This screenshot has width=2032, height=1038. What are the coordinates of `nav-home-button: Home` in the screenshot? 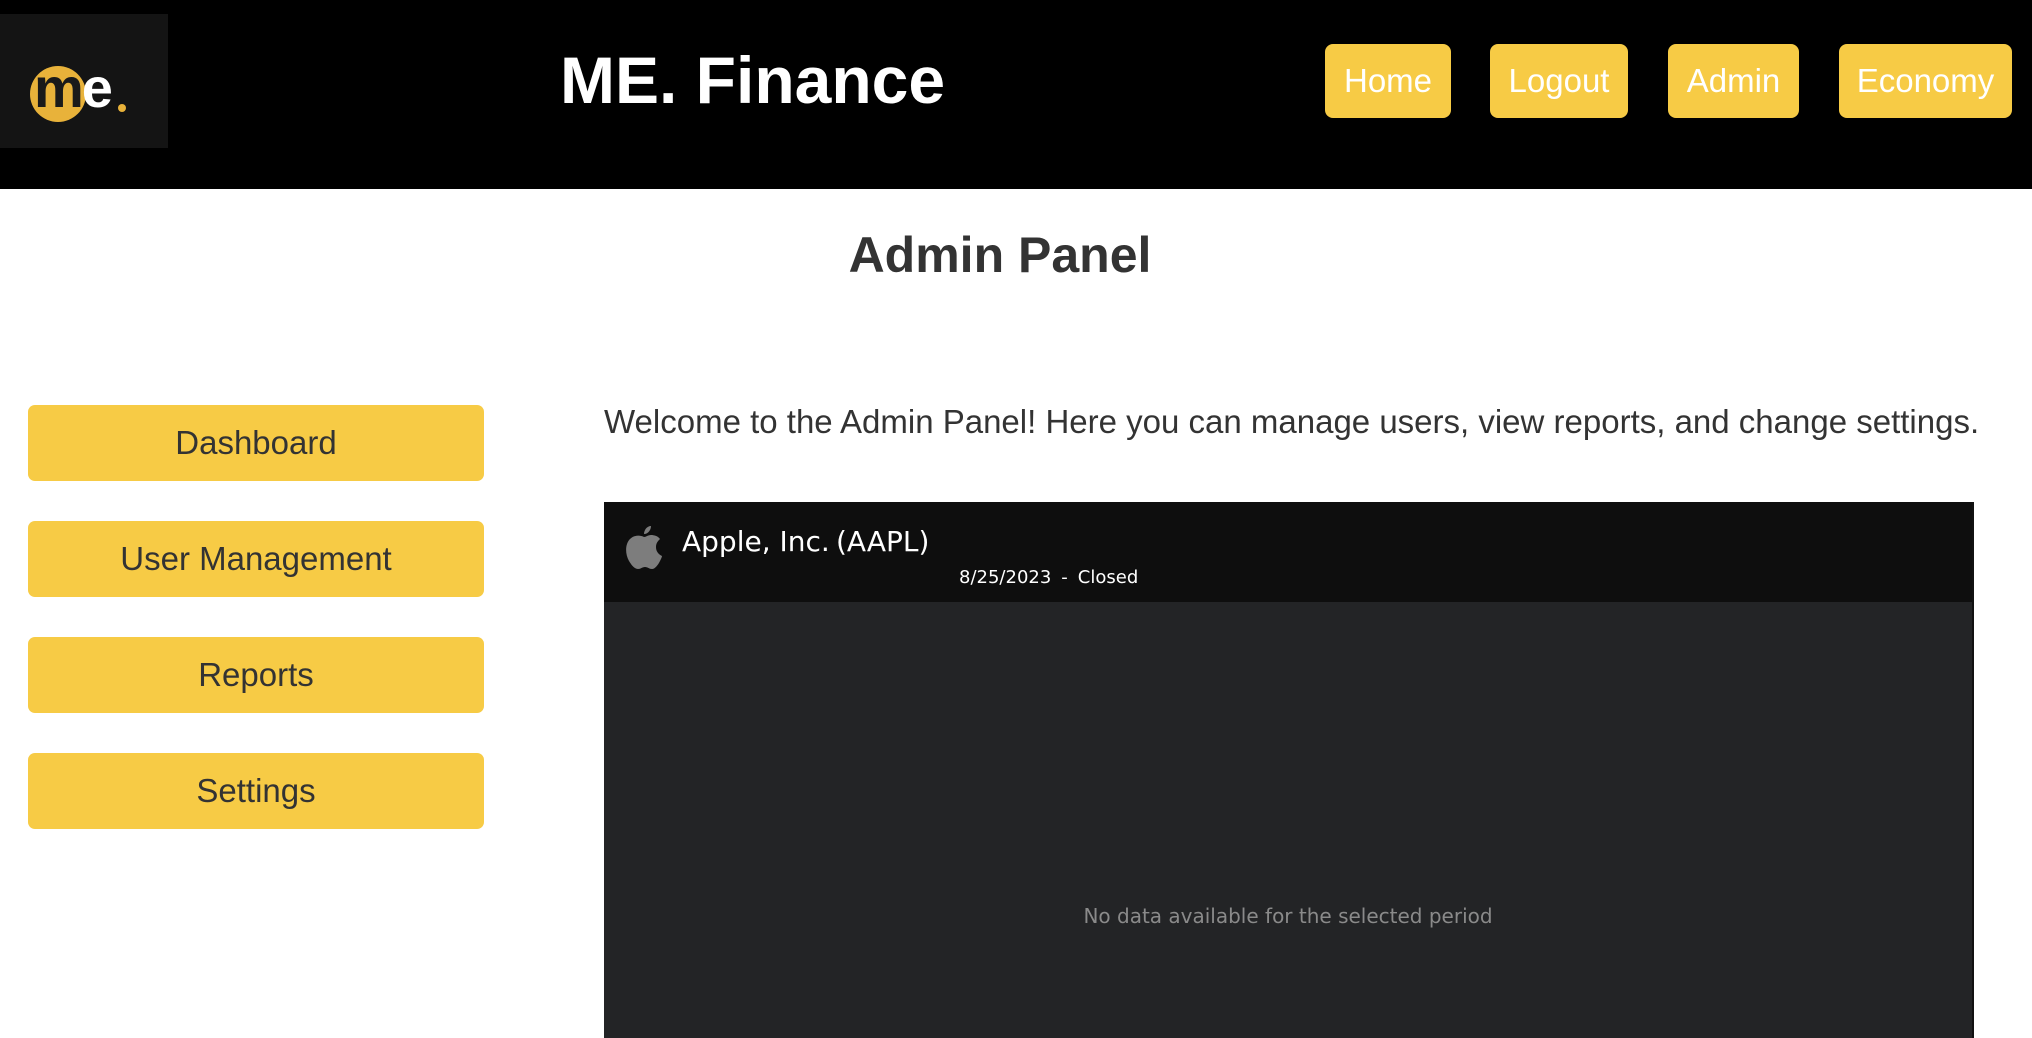 It's located at (1388, 81).